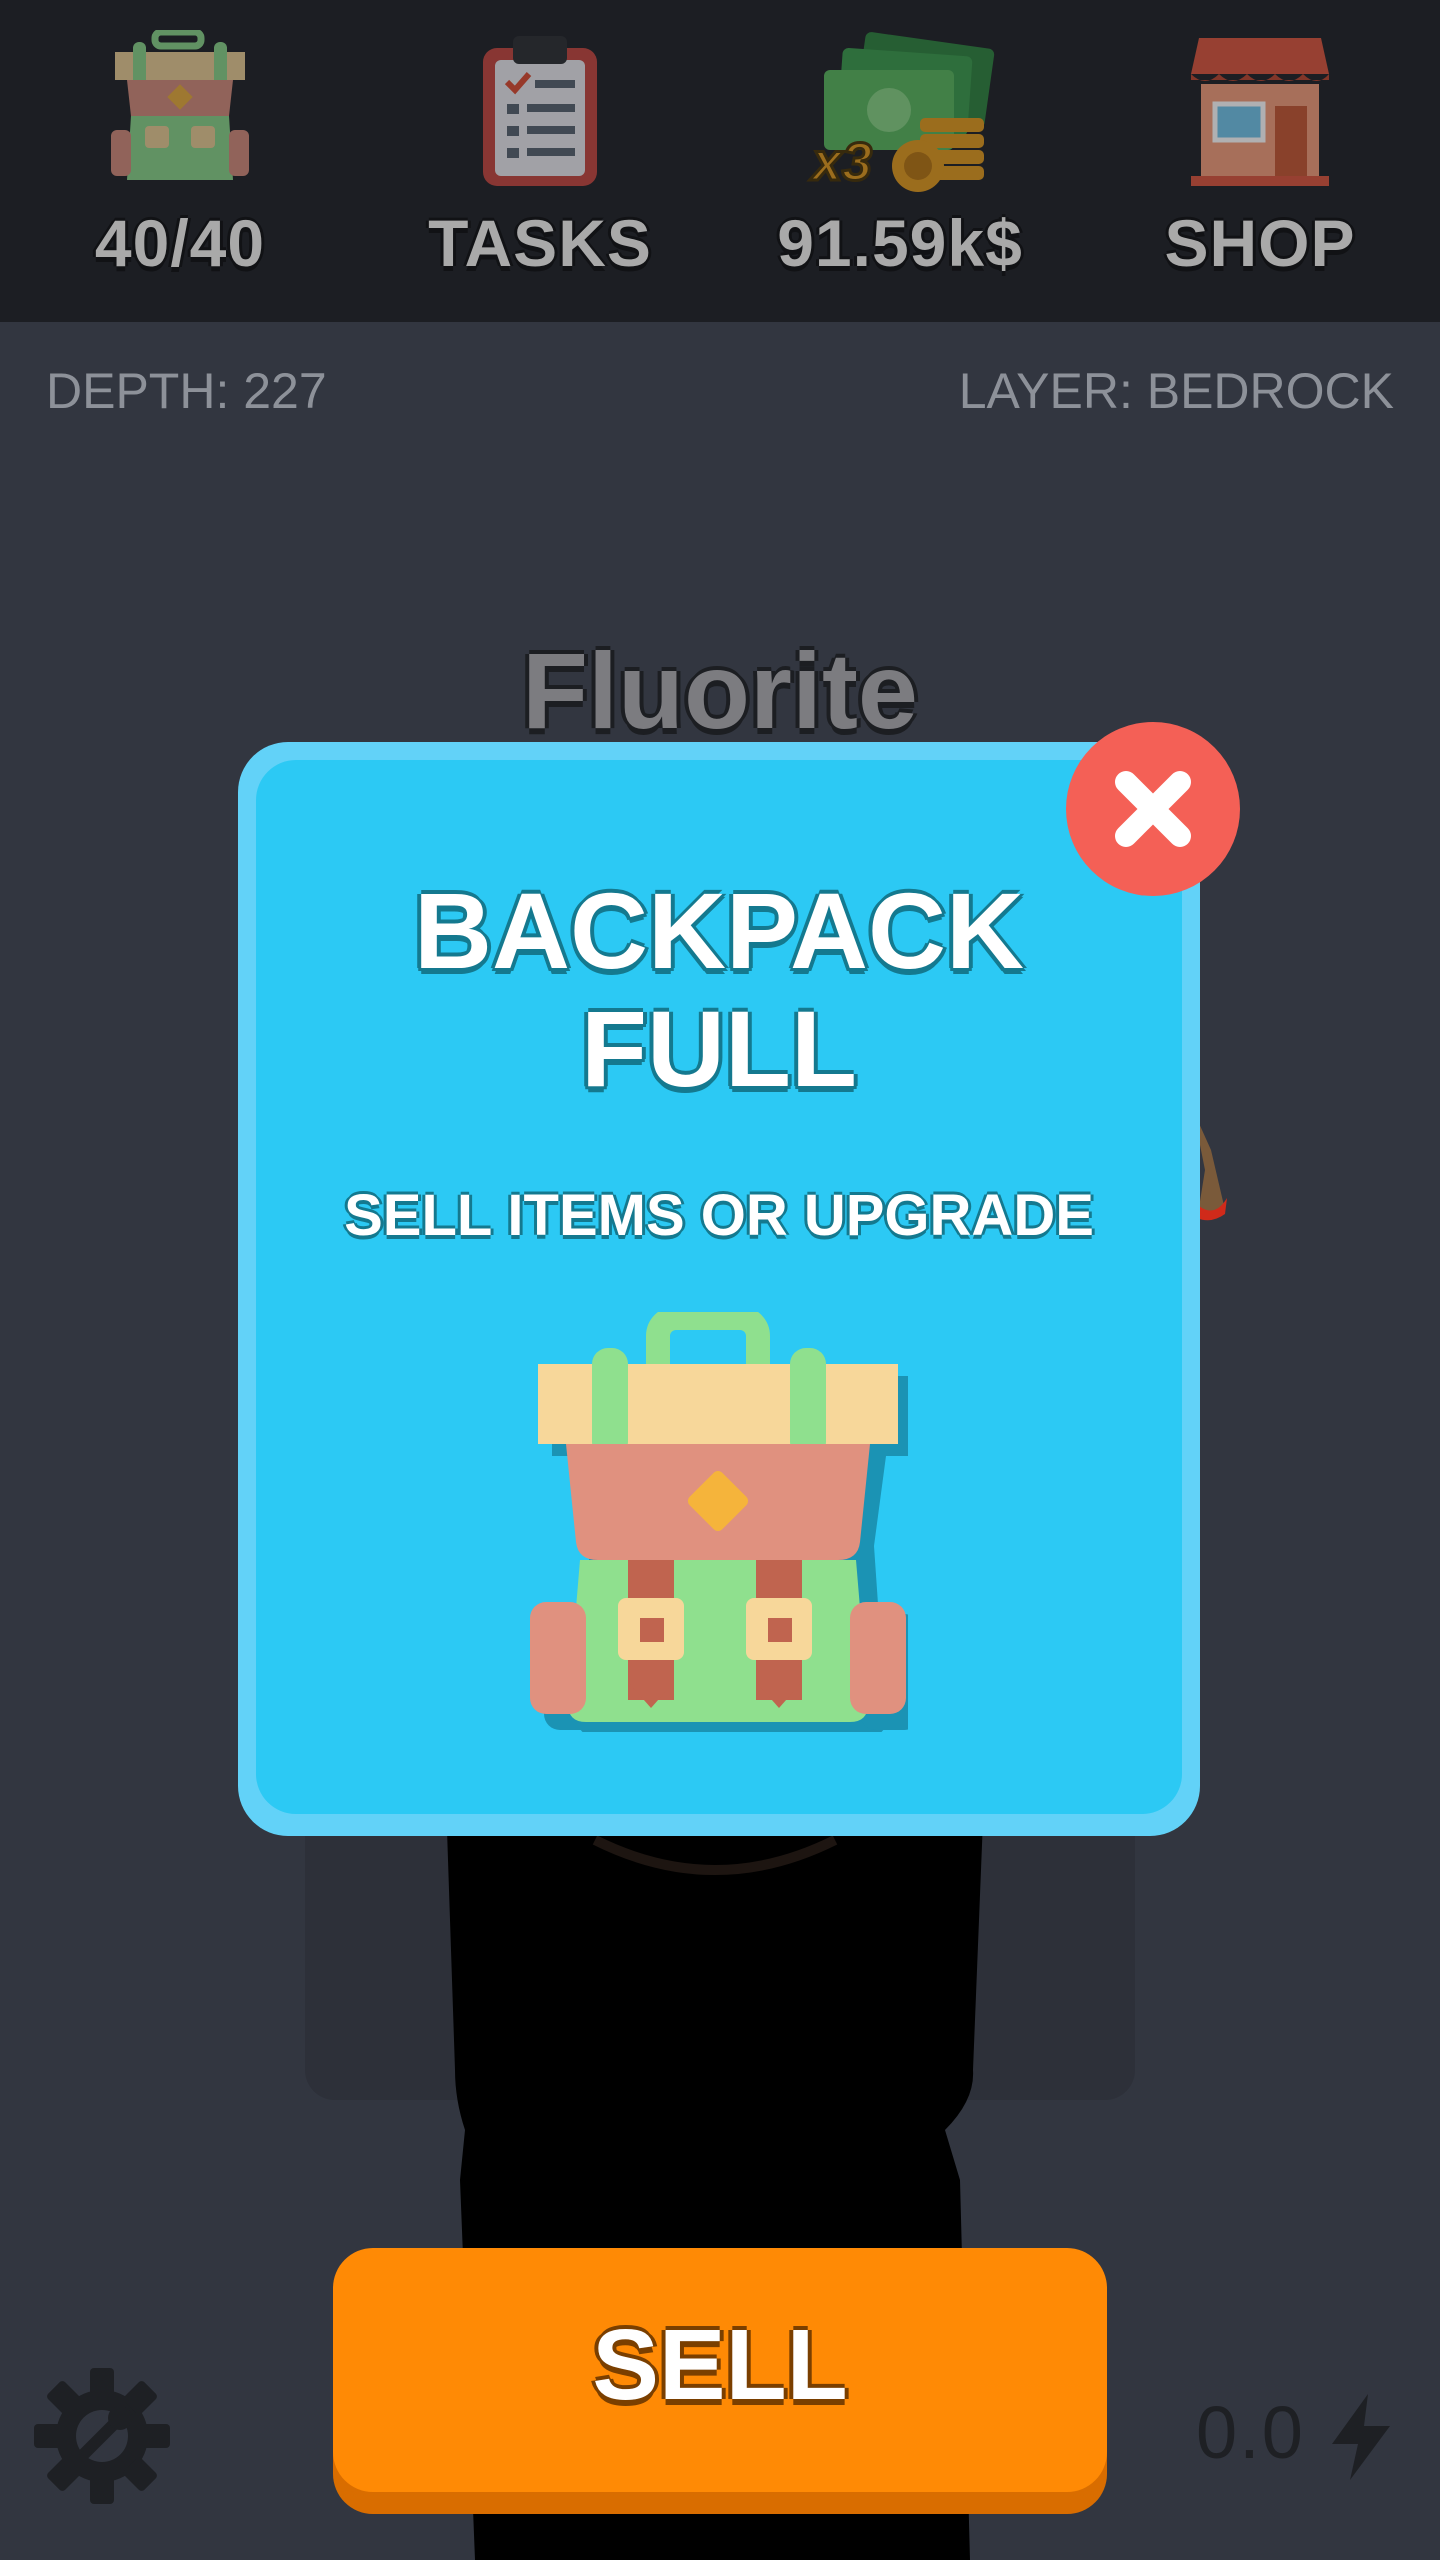 This screenshot has height=2560, width=1440. Describe the element at coordinates (1361, 2437) in the screenshot. I see `lightning-icon` at that location.